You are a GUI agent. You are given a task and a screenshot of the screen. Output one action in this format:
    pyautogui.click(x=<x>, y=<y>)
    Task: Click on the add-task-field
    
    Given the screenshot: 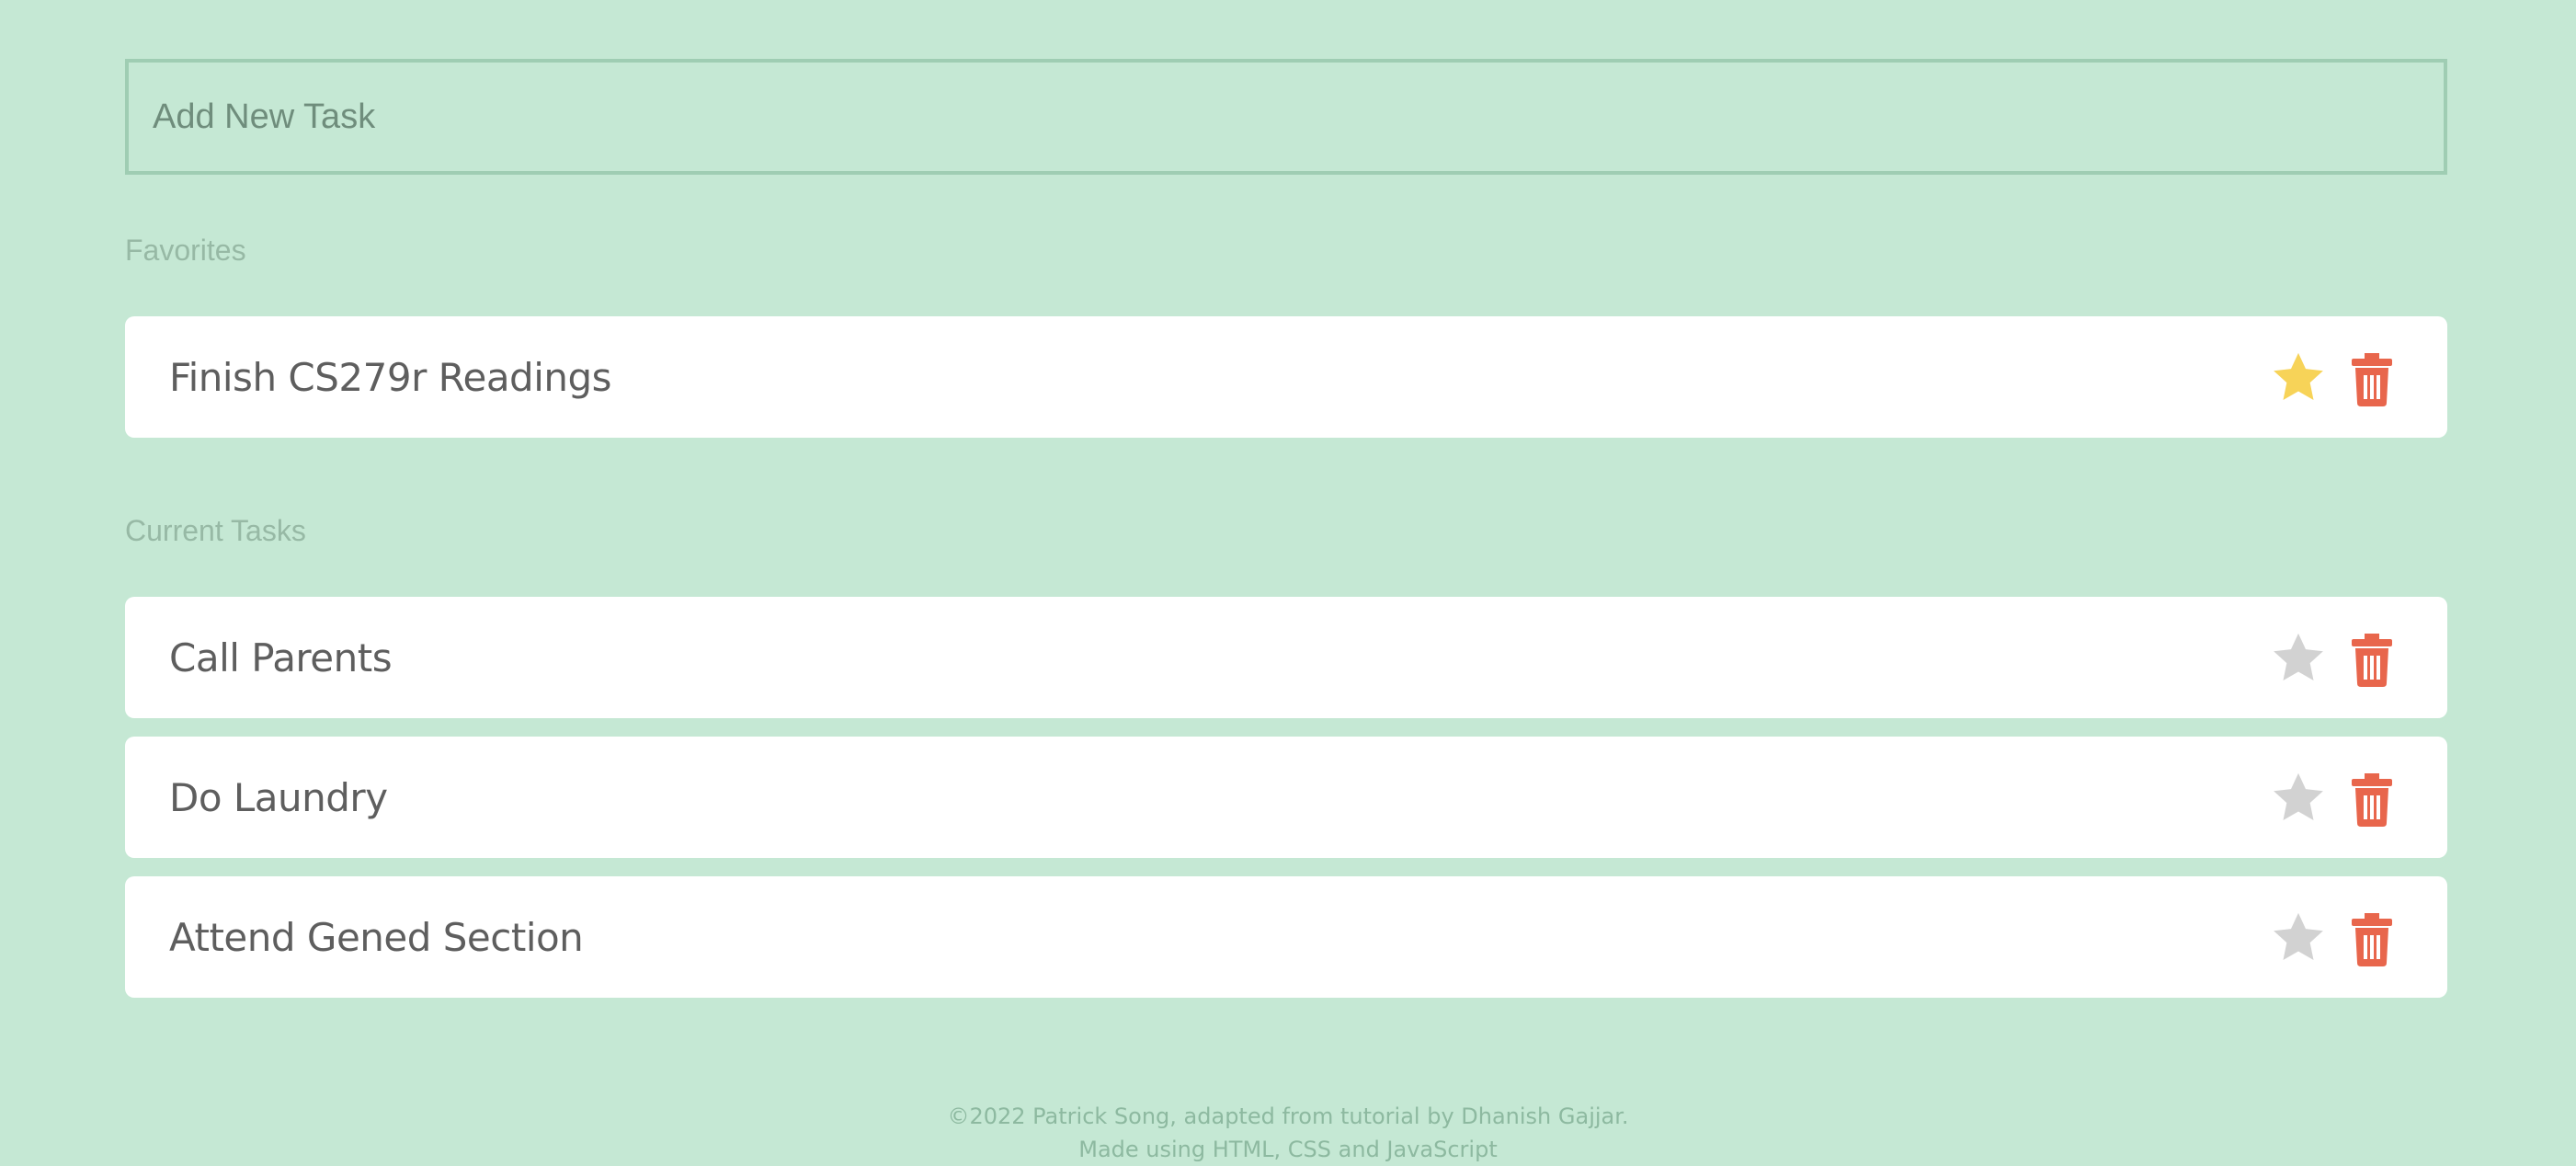 What is the action you would take?
    pyautogui.click(x=1286, y=117)
    